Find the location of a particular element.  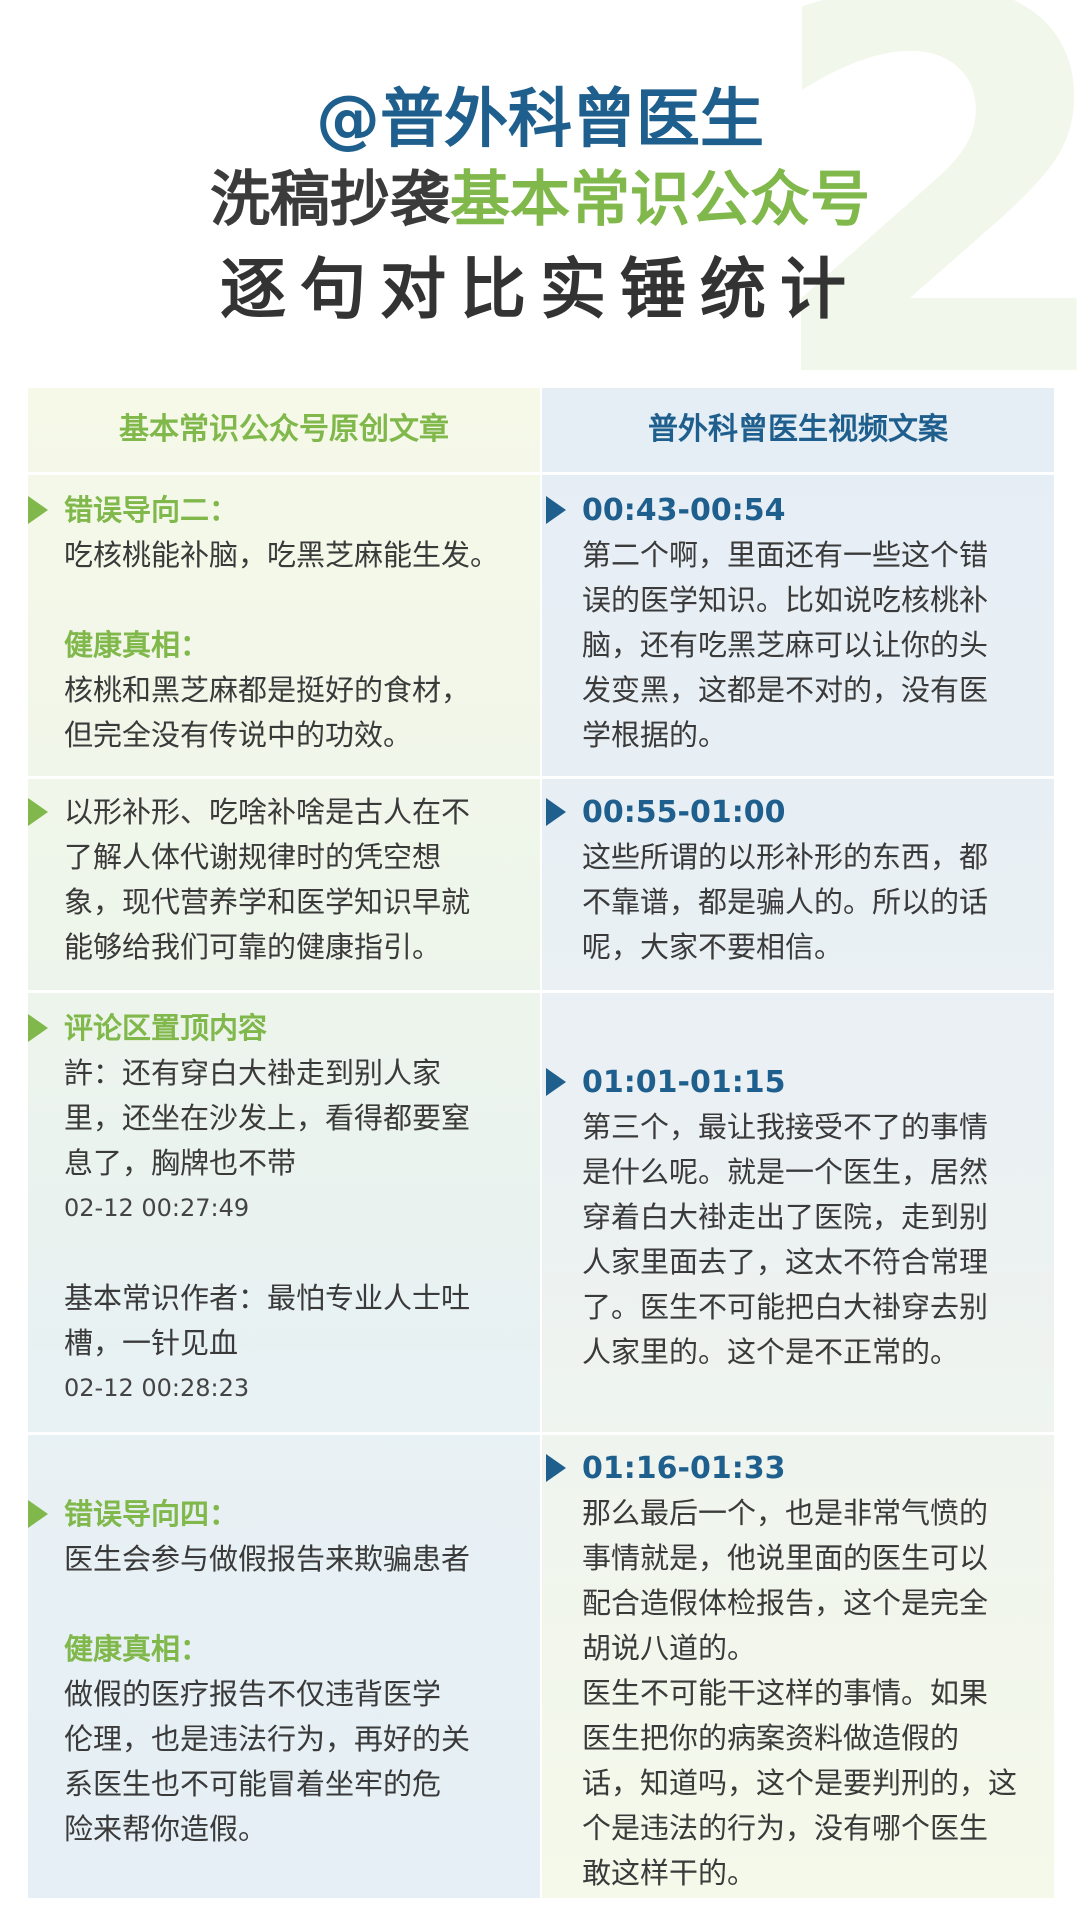

table-header: 基本常识公众号原创文章 普外科曾医生视频文案 is located at coordinates (541, 430).